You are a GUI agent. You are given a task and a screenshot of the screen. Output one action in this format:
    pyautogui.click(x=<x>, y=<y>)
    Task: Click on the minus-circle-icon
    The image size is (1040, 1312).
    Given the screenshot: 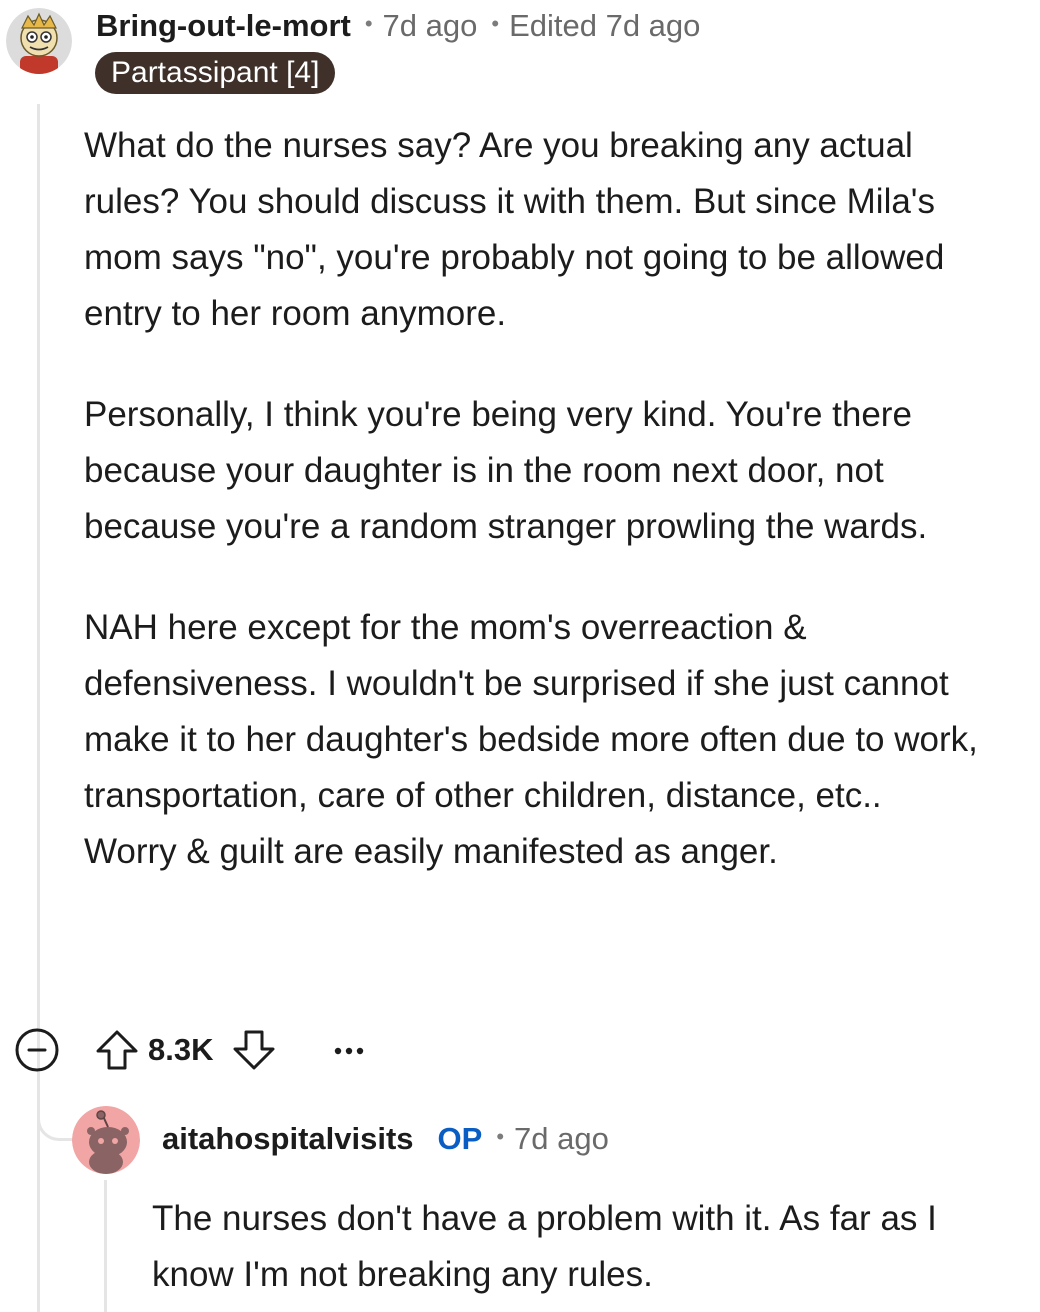 What is the action you would take?
    pyautogui.click(x=37, y=1050)
    